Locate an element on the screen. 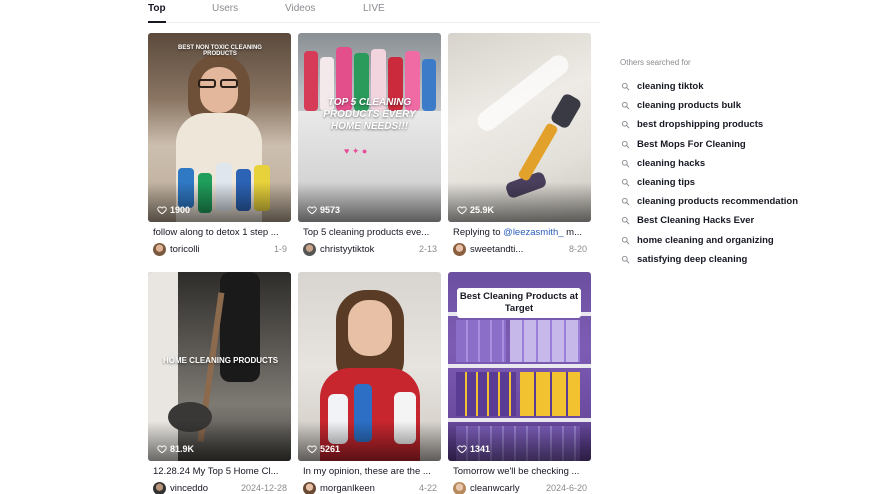  suggested-search: best dropshipping products is located at coordinates (740, 124).